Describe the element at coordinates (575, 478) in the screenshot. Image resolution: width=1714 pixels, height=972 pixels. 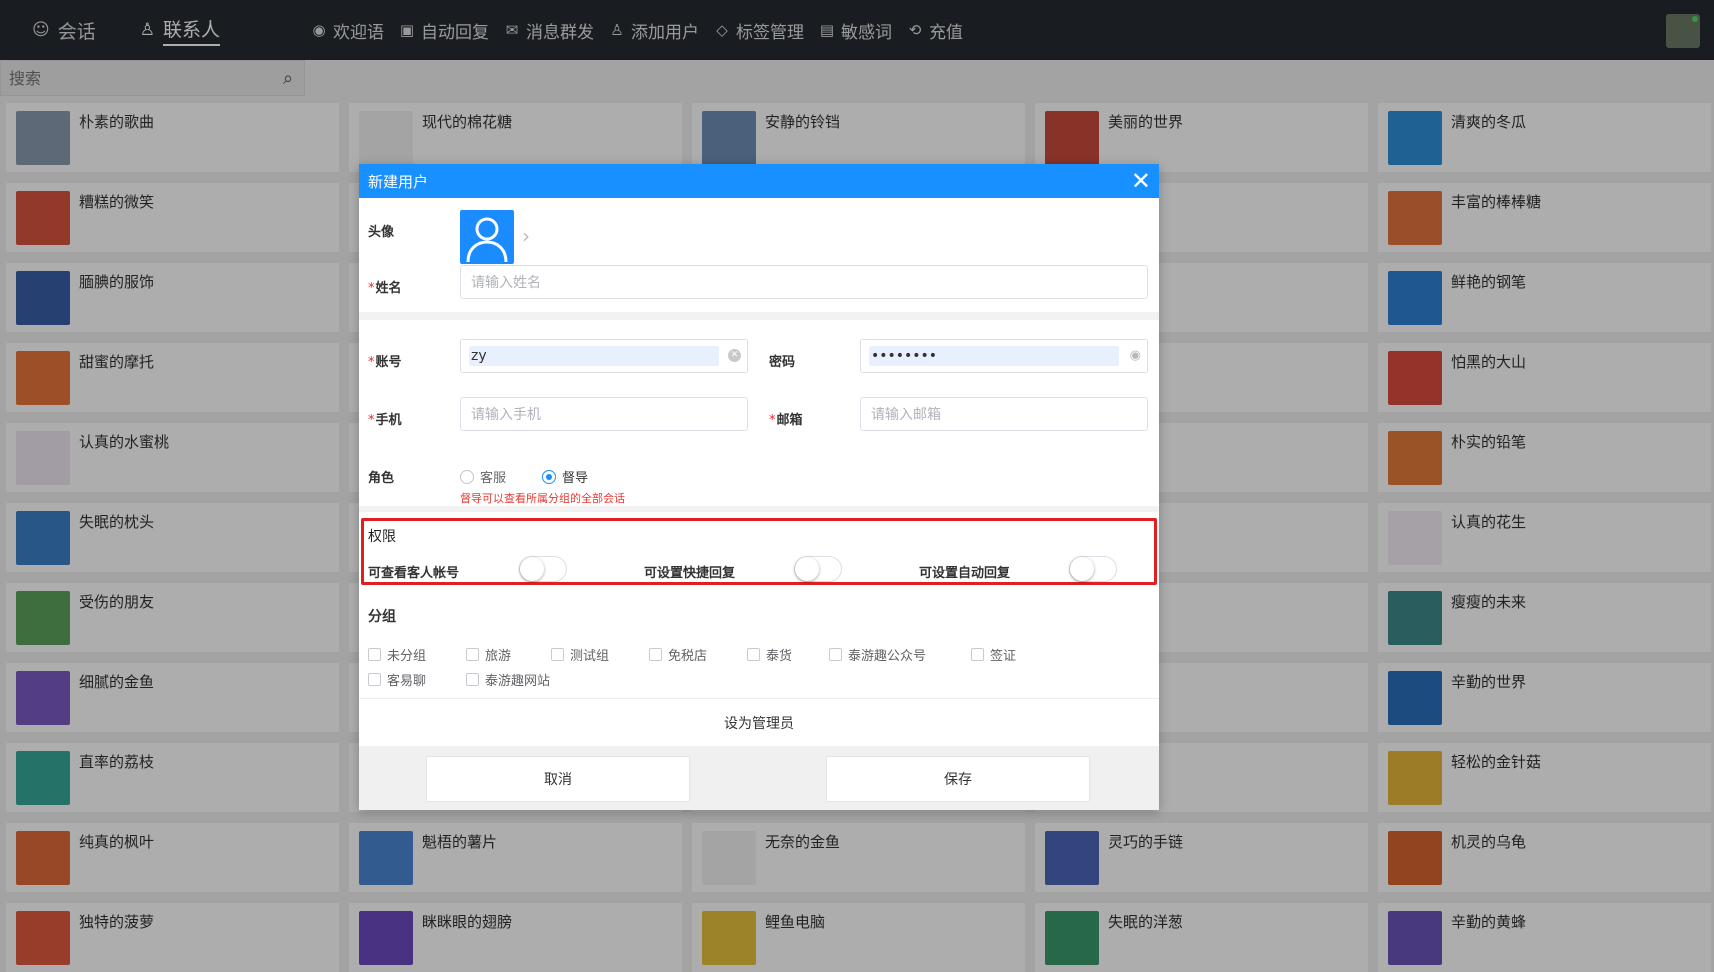
I see `radio-label: 督导` at that location.